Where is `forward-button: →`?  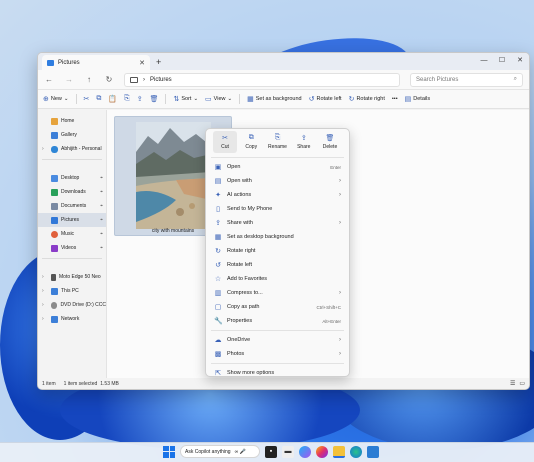
forward-button: → is located at coordinates (69, 79).